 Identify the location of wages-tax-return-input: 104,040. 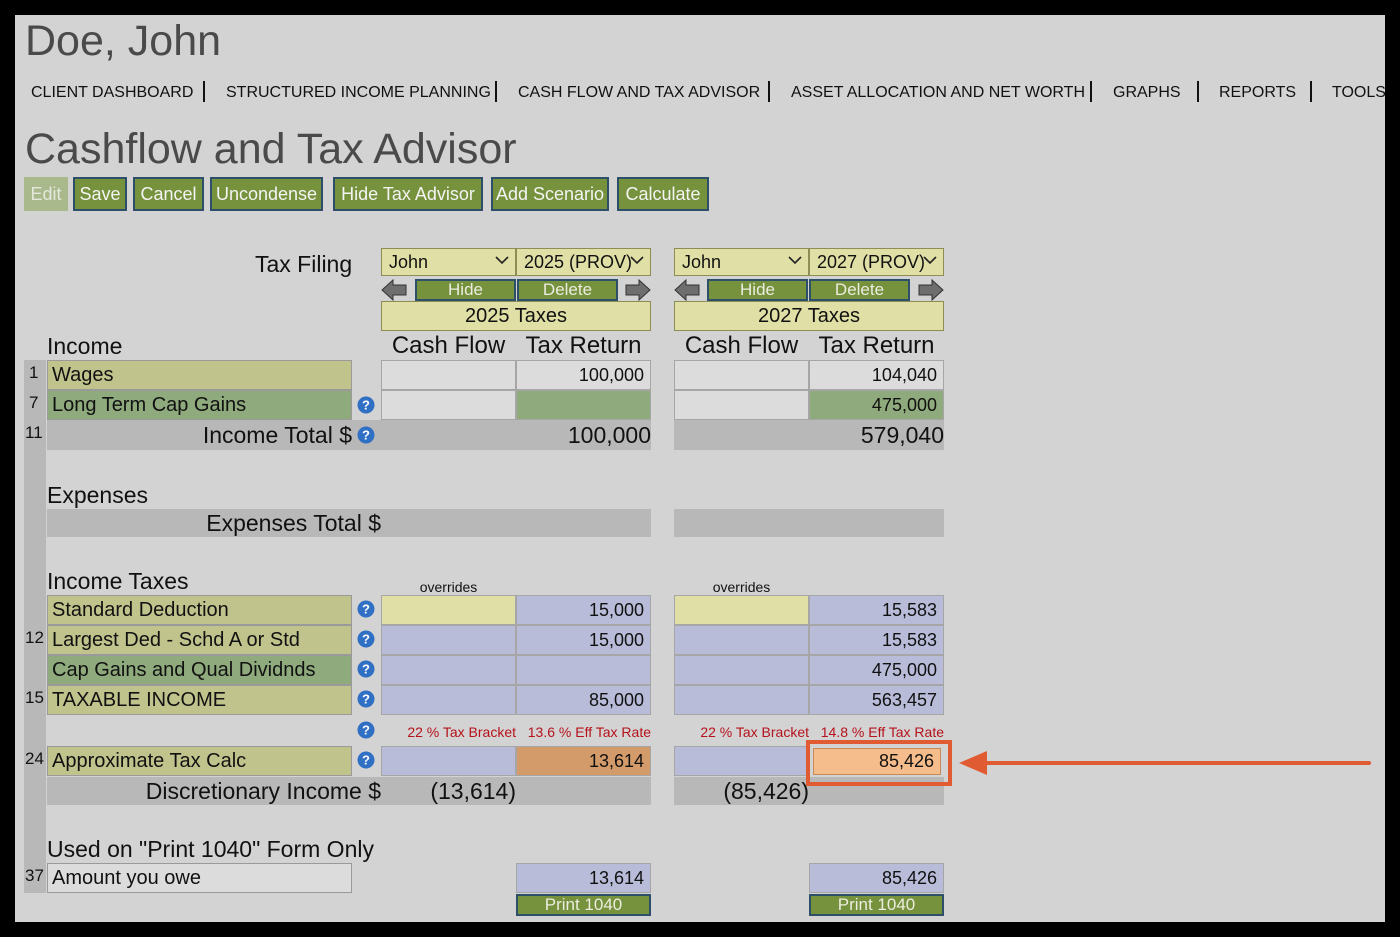
(876, 375).